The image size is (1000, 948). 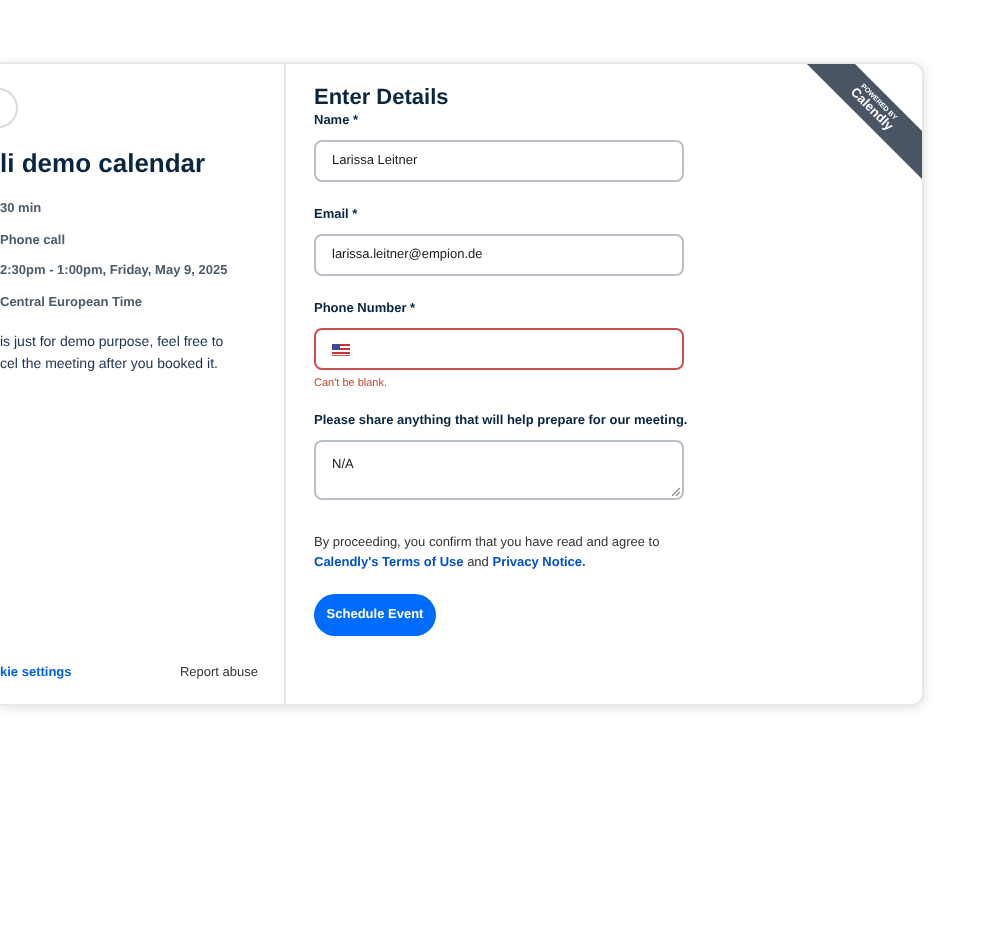 What do you see at coordinates (341, 349) in the screenshot?
I see `flag-icon` at bounding box center [341, 349].